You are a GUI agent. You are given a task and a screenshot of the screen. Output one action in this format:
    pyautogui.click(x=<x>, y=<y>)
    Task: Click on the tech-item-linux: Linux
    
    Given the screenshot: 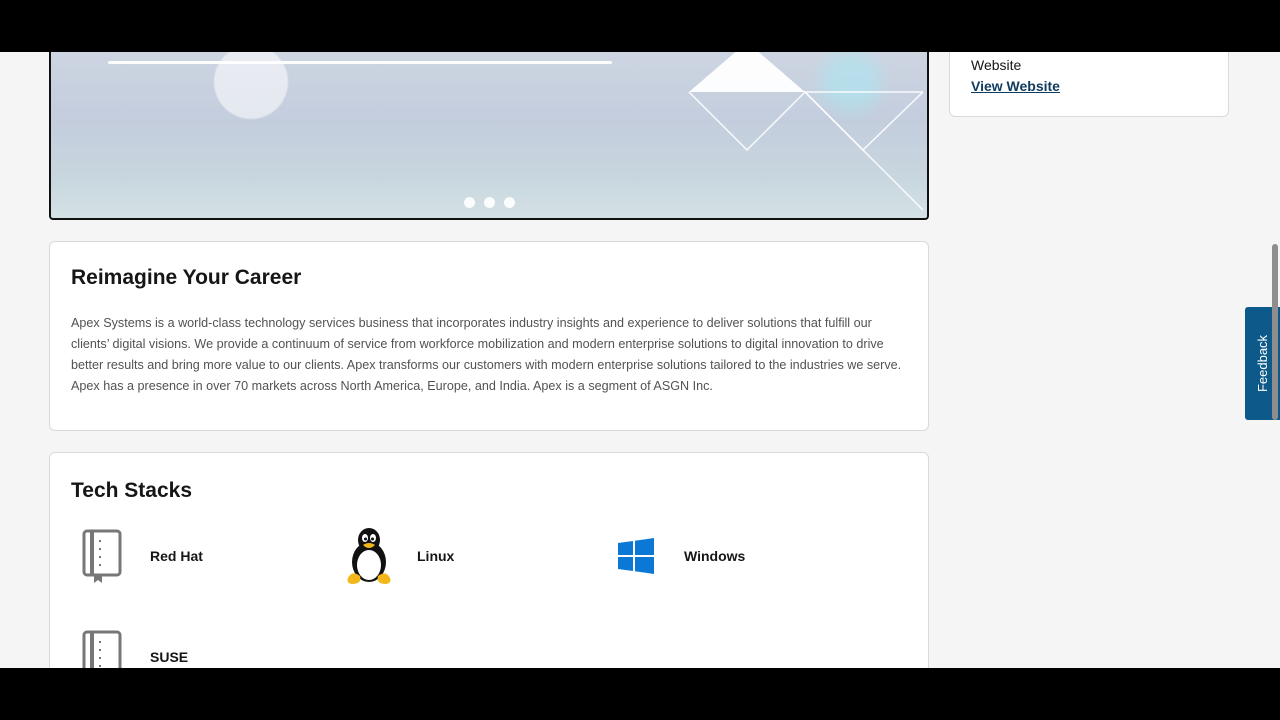 What is the action you would take?
    pyautogui.click(x=396, y=556)
    